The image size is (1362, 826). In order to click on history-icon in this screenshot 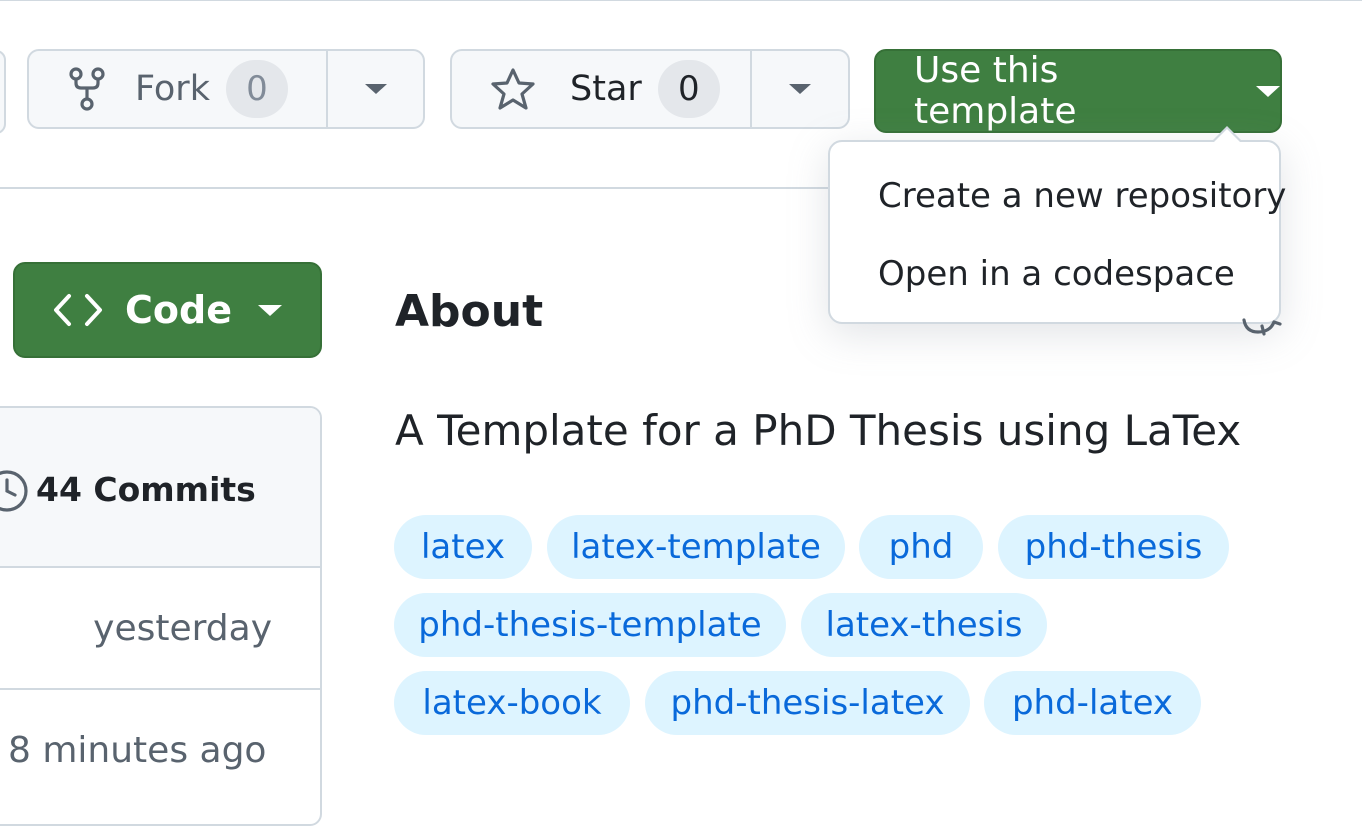, I will do `click(15, 491)`.